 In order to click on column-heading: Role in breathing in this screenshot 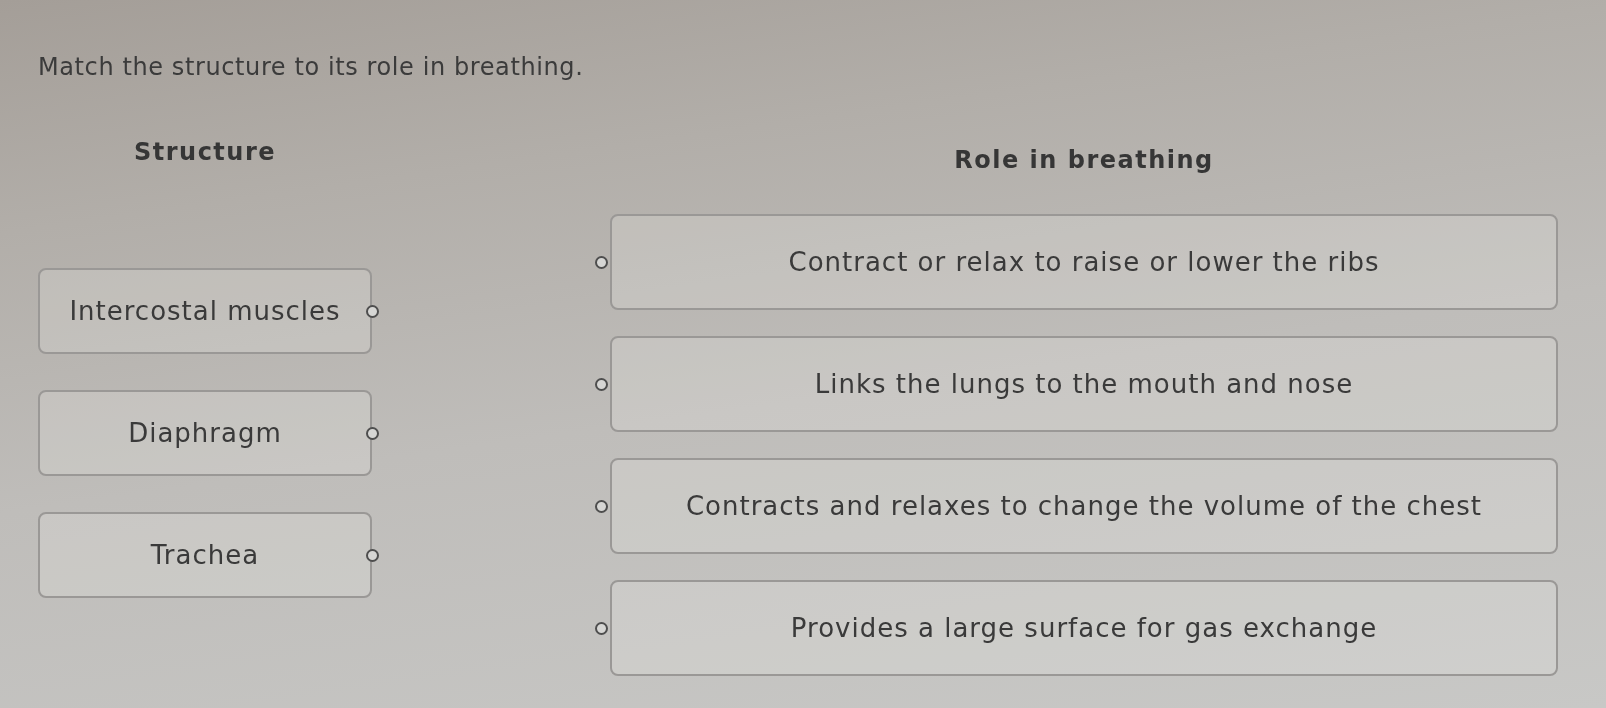, I will do `click(1084, 160)`.